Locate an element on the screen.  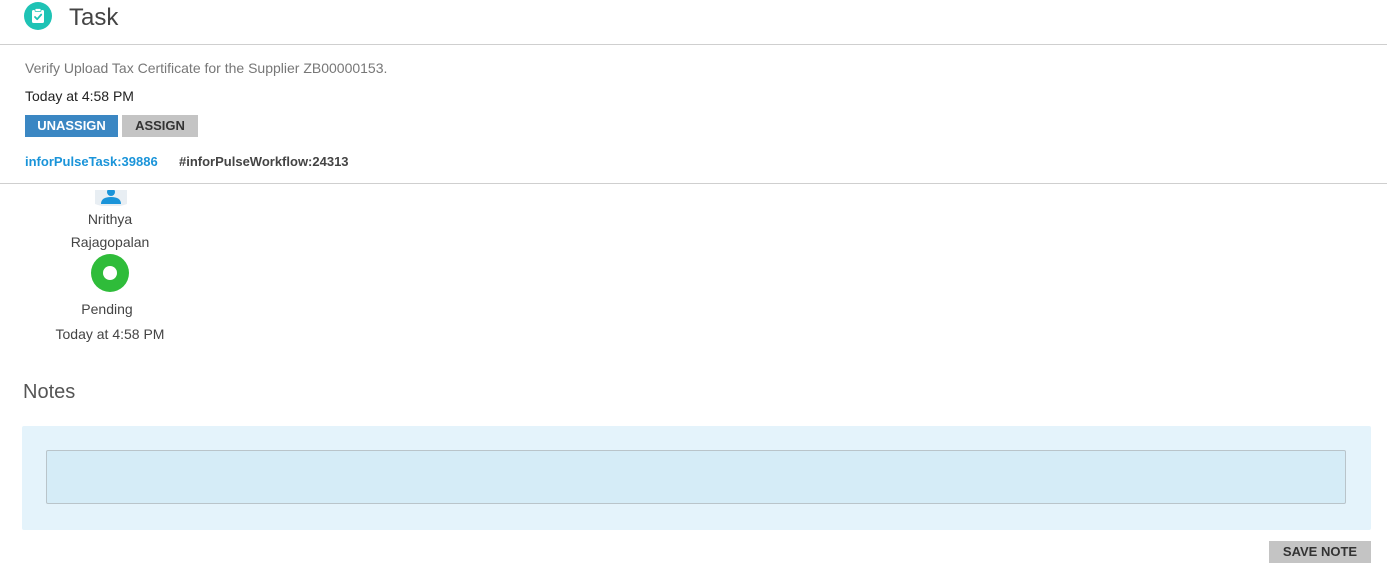
assignee-name: Nrithya Rajagopalan is located at coordinates (110, 230).